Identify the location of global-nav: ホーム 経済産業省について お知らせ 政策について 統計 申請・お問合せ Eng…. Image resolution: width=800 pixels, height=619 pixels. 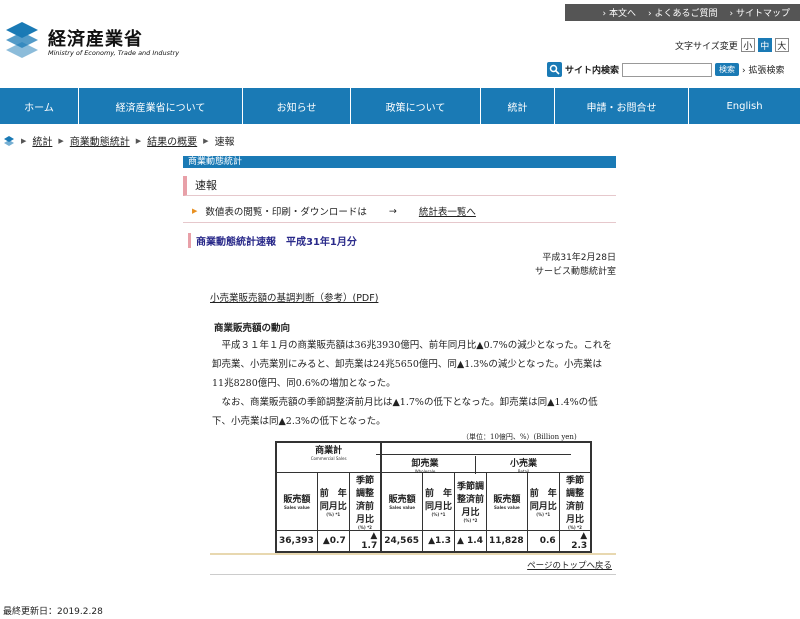
(400, 106).